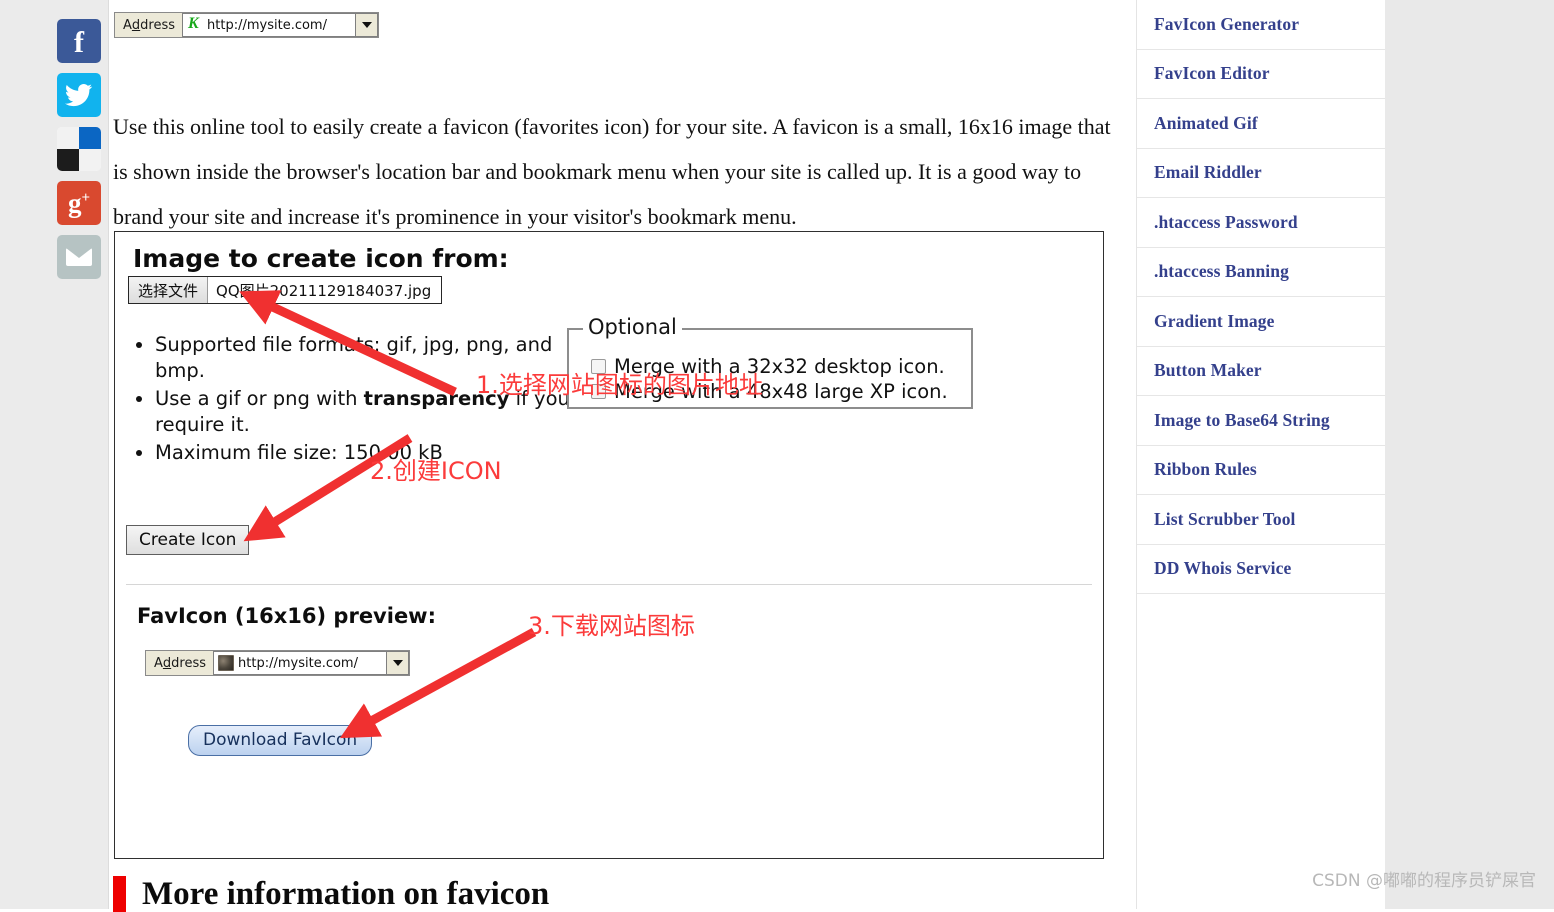 The height and width of the screenshot is (912, 1554). Describe the element at coordinates (632, 327) in the screenshot. I see `optional-legend: Optional` at that location.